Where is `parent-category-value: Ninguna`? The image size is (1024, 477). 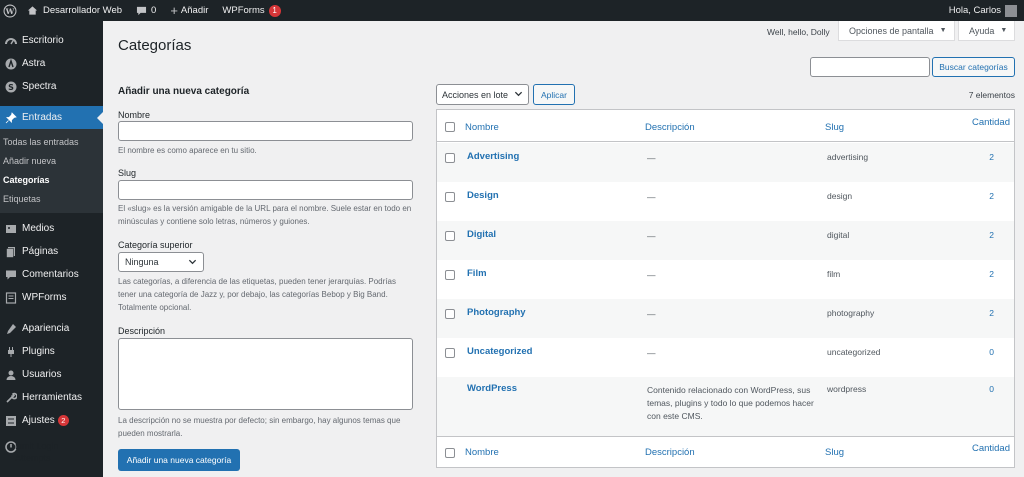 parent-category-value: Ninguna is located at coordinates (142, 262).